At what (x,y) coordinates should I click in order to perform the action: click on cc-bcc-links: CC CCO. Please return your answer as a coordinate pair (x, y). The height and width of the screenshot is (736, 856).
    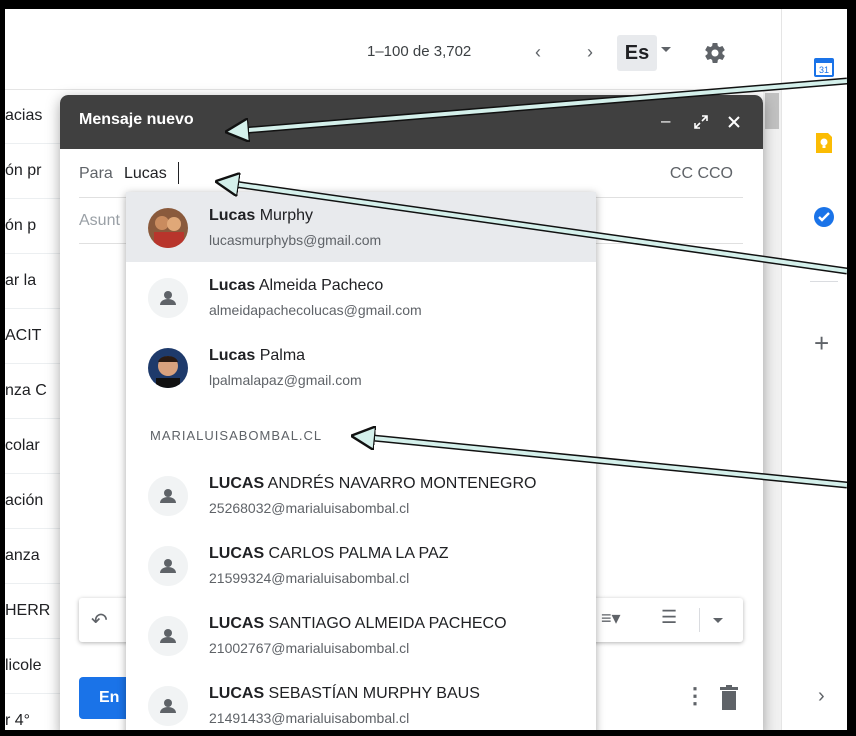
    Looking at the image, I should click on (701, 174).